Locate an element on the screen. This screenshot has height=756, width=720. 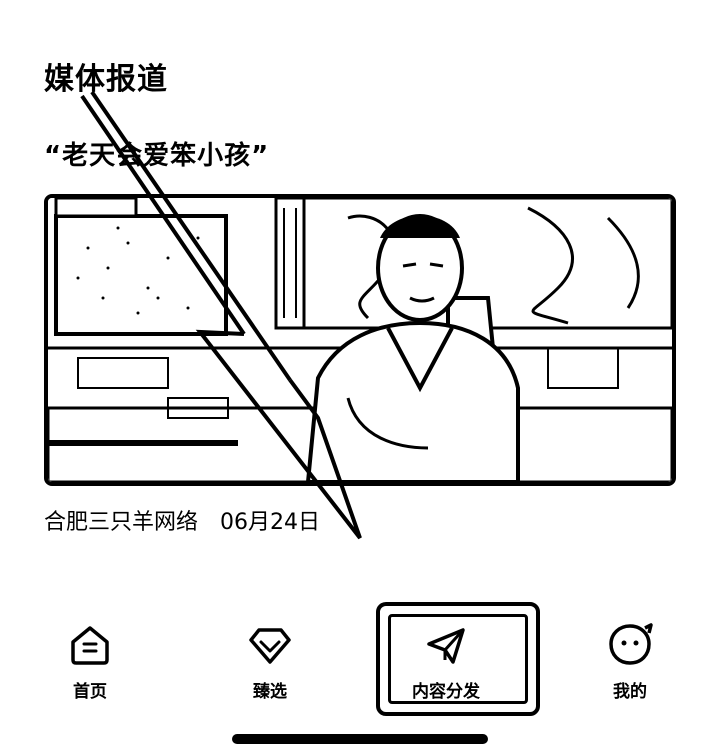
tab-select: 臻选 is located at coordinates (270, 662).